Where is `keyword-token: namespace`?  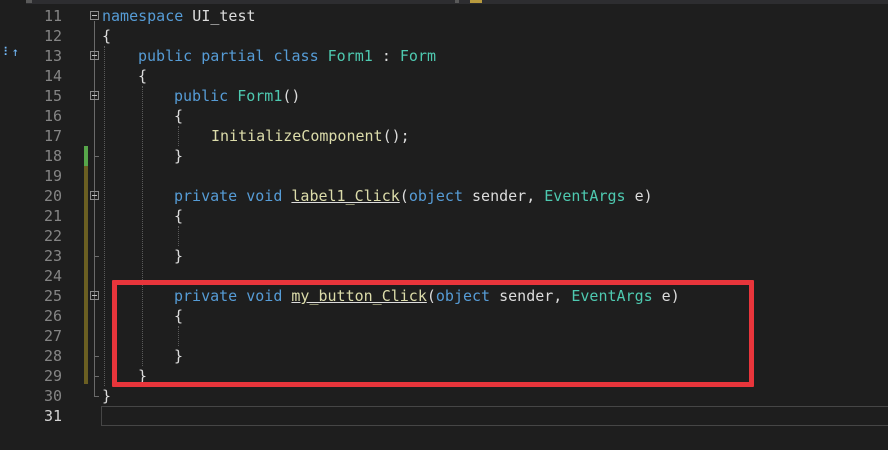
keyword-token: namespace is located at coordinates (143, 16).